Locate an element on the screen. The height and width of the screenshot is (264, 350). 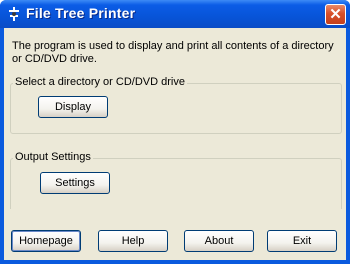
select-directory-label: Select a directory or CD/DVD drive is located at coordinates (100, 82).